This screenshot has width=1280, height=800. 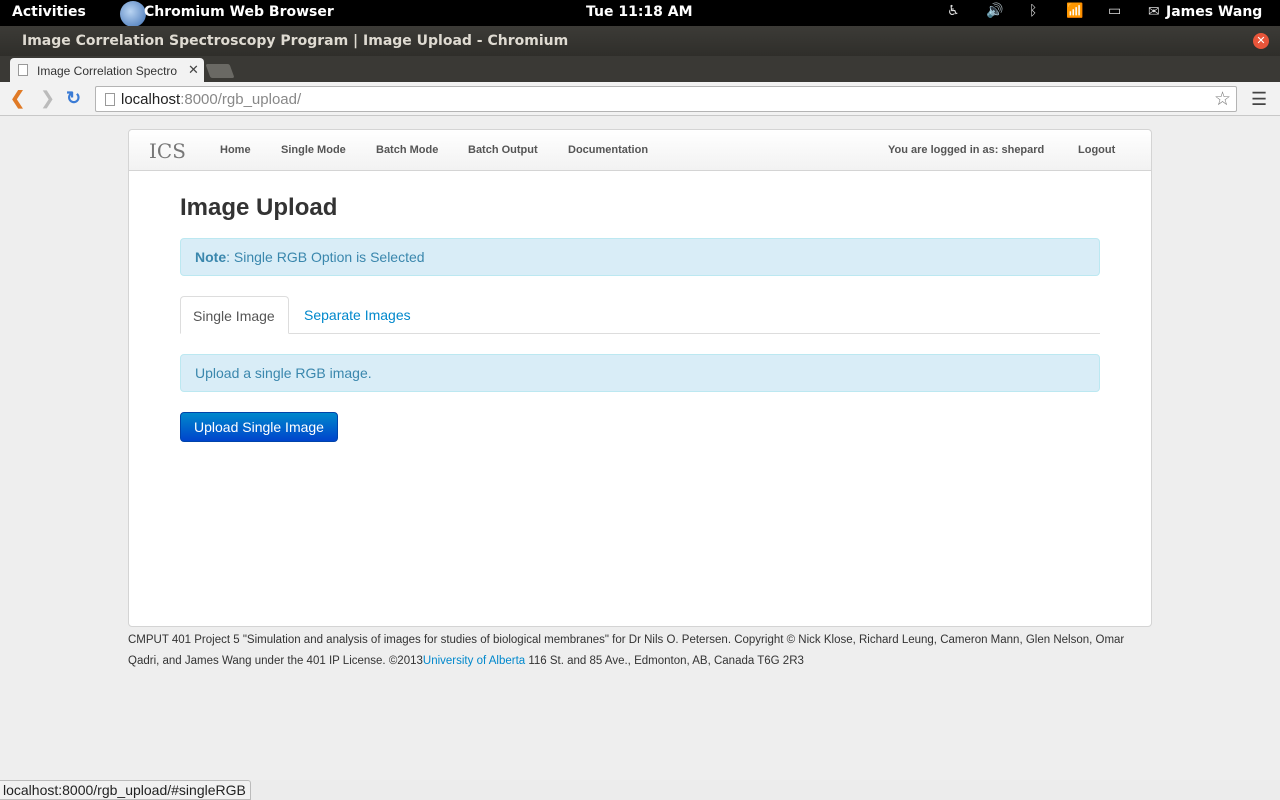 I want to click on page-title: Image Upload, so click(x=259, y=207).